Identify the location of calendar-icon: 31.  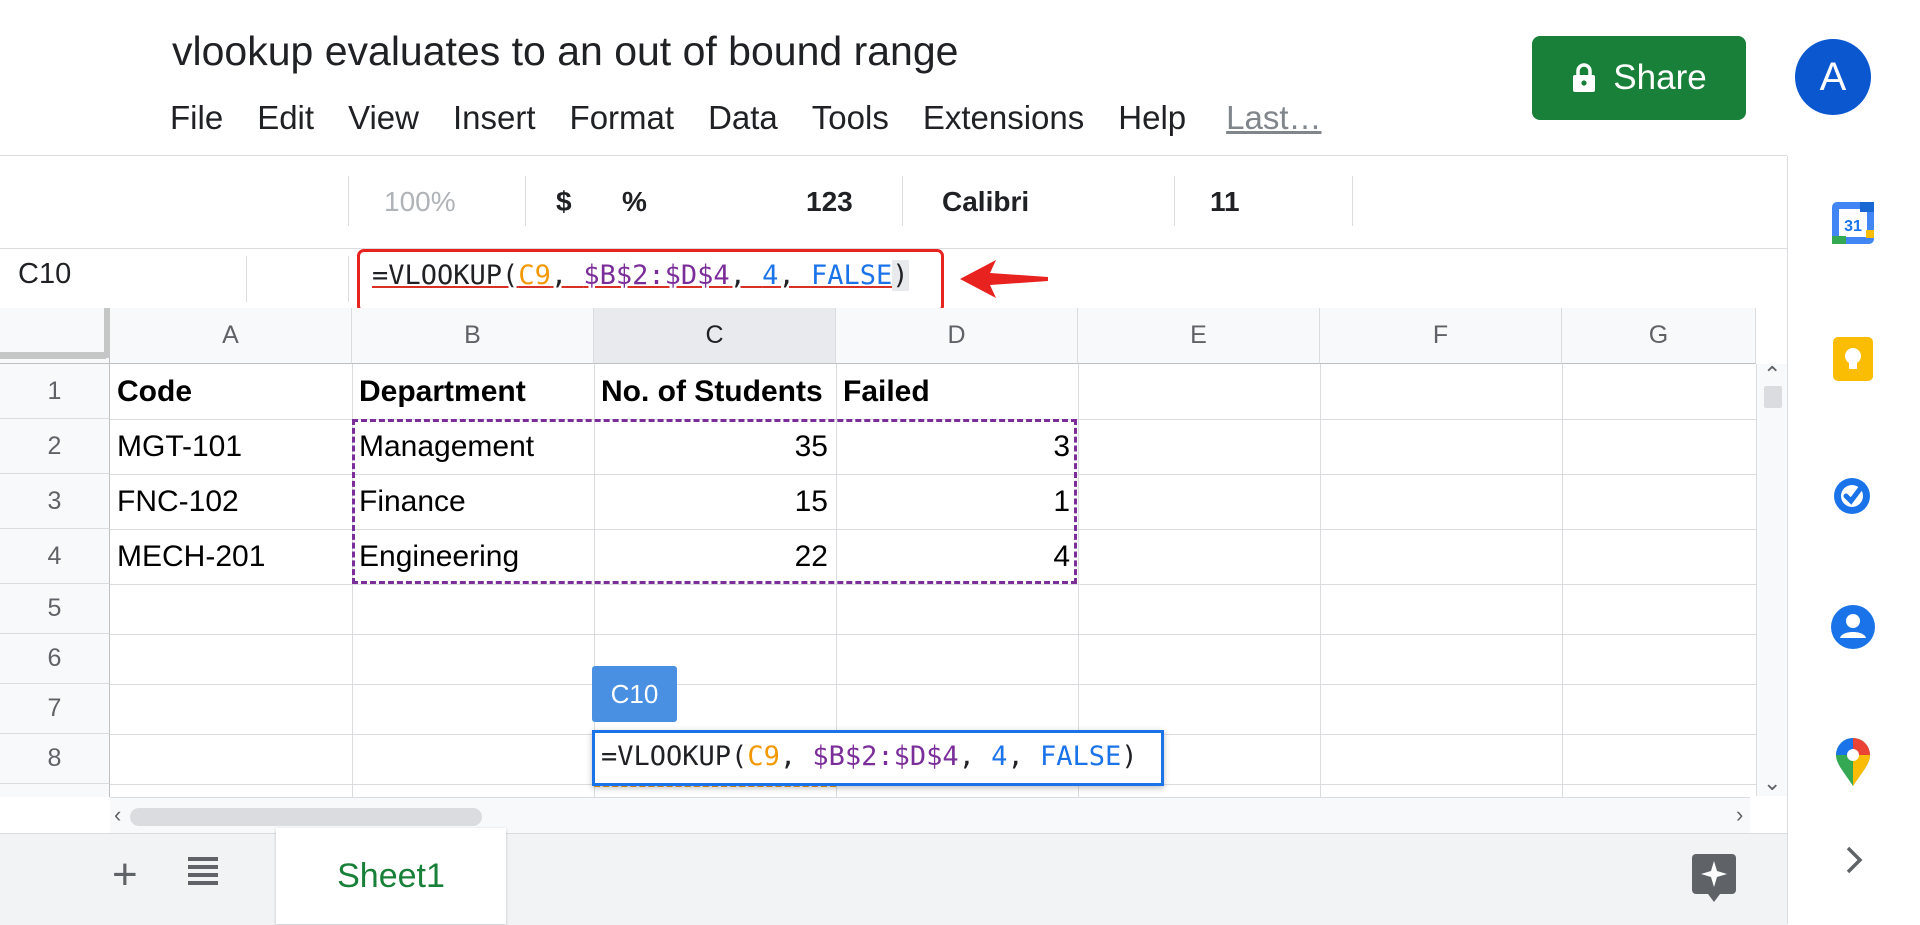
(1853, 223).